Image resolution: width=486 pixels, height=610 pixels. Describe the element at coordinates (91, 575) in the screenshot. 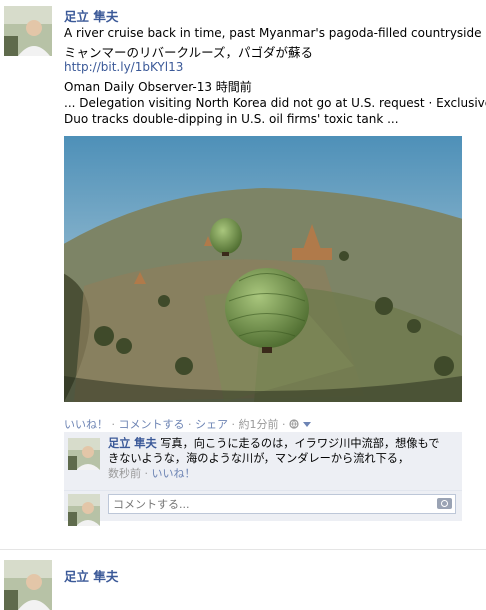

I see `next-post-author-link: 足立 隼夫` at that location.